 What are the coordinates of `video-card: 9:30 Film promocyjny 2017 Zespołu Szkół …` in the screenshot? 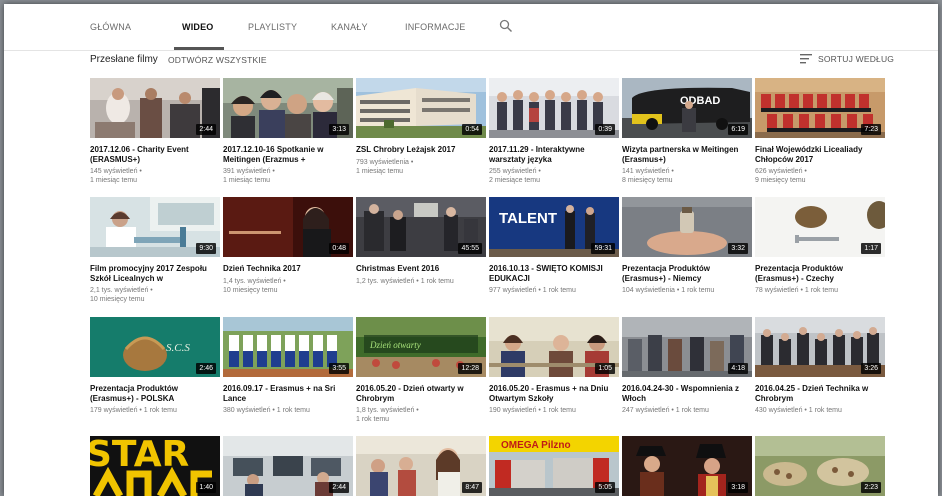 It's located at (155, 250).